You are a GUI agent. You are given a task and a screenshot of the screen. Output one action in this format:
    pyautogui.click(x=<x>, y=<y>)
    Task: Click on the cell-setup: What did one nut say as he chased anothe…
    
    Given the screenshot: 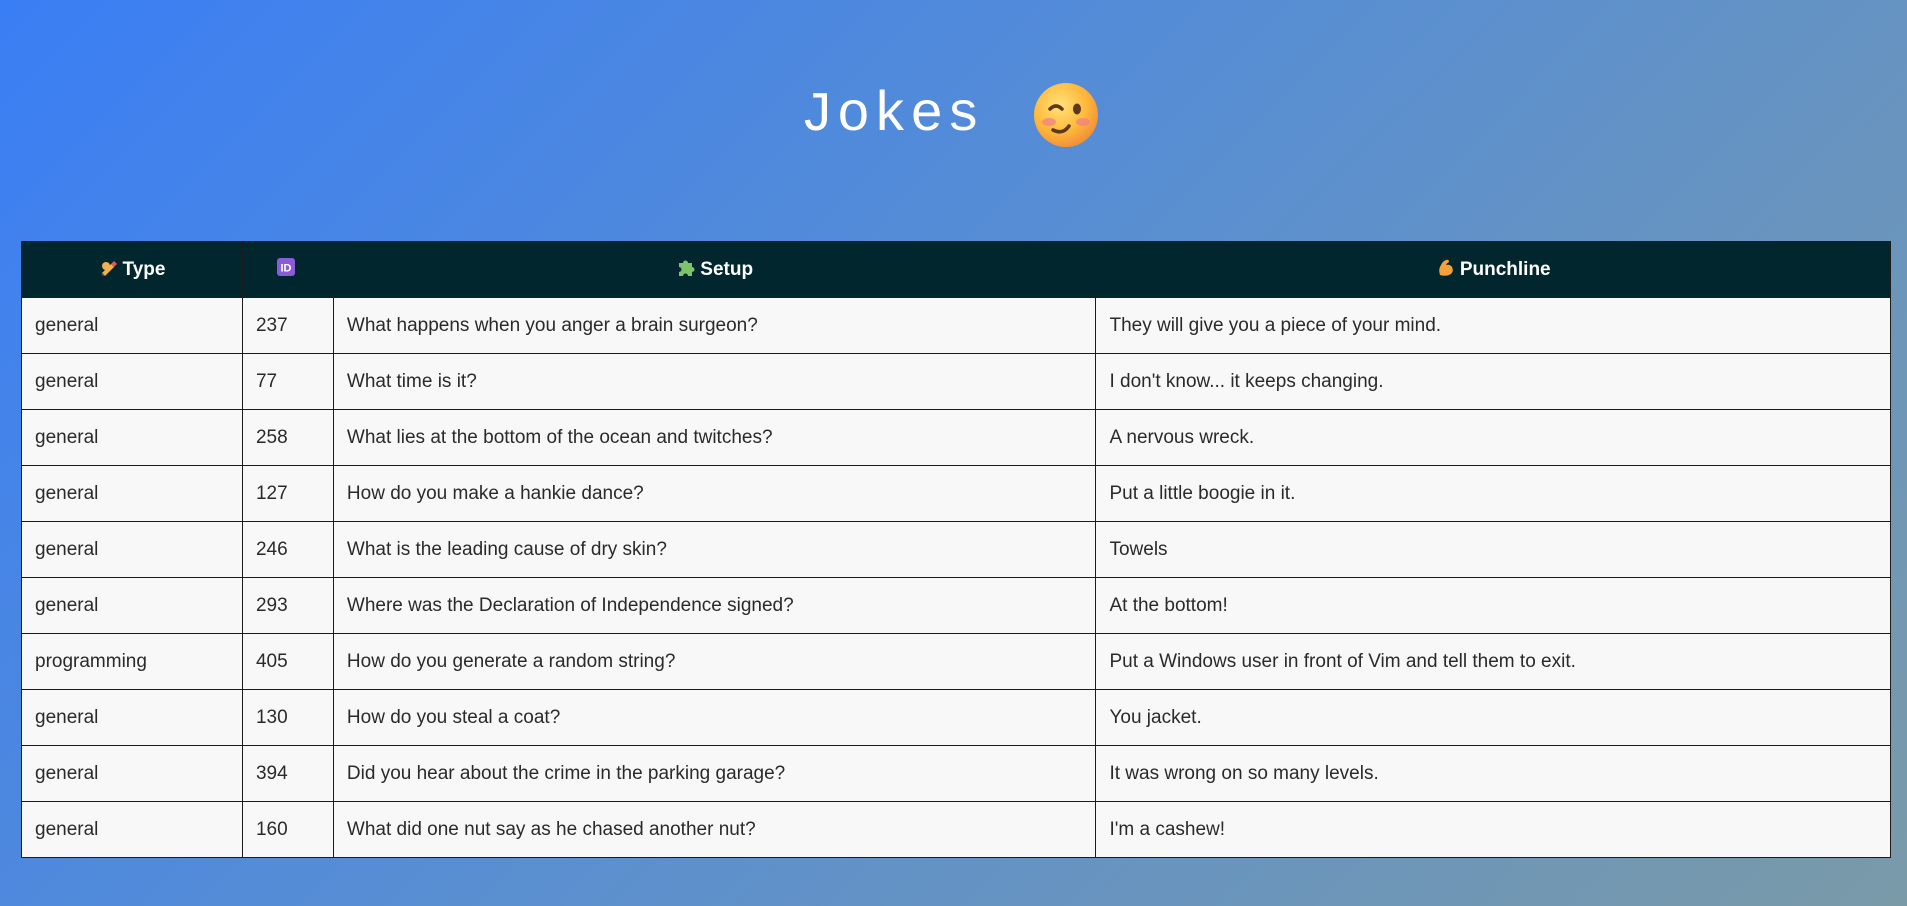 What is the action you would take?
    pyautogui.click(x=714, y=829)
    